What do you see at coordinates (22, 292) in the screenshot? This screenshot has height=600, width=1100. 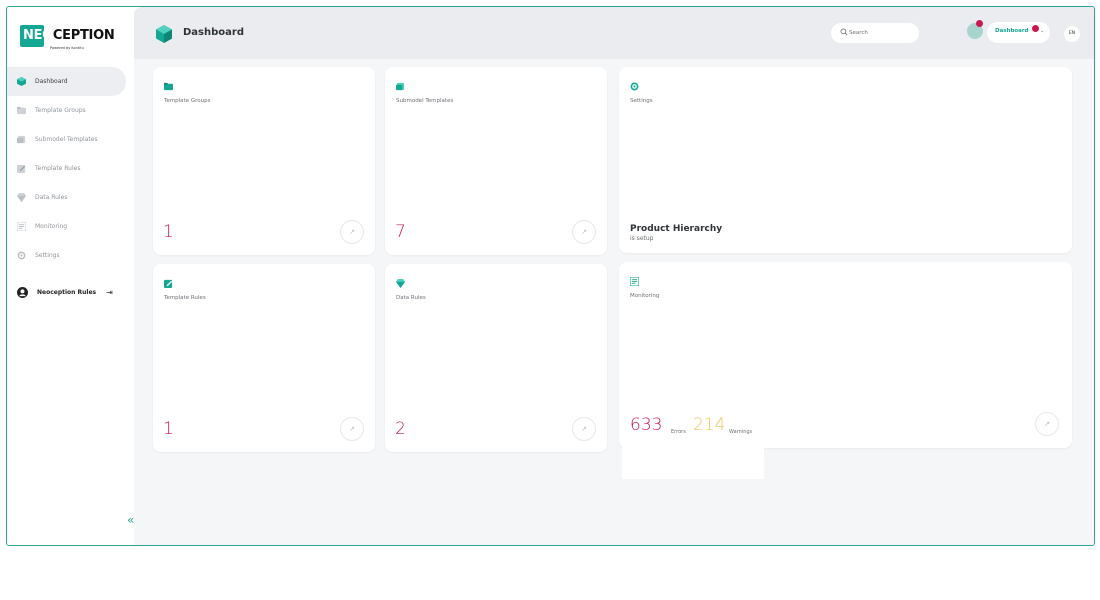 I see `user-icon` at bounding box center [22, 292].